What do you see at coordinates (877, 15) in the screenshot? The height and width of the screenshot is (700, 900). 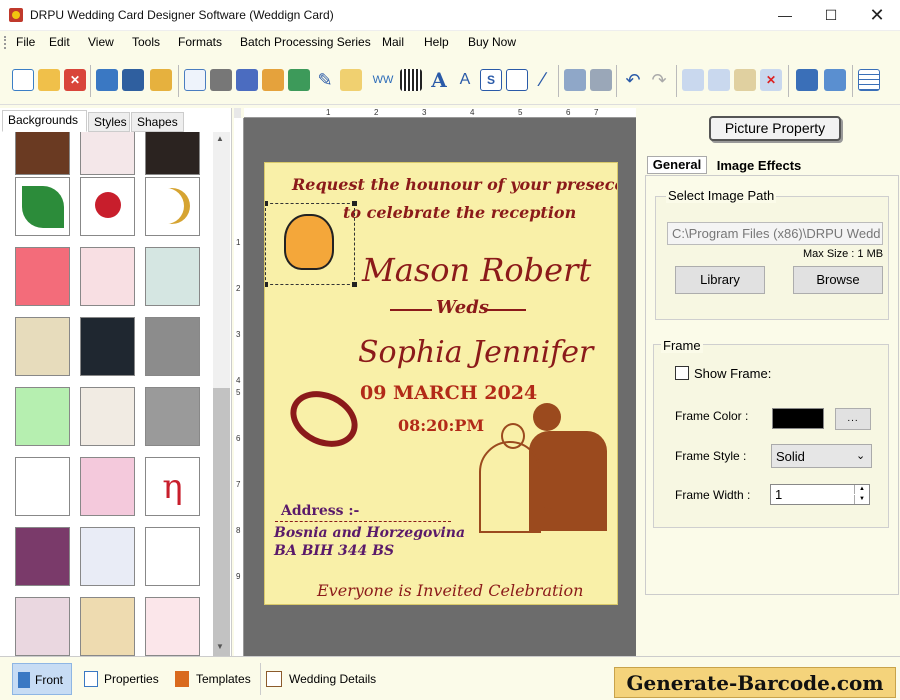 I see `close-button: ✕` at bounding box center [877, 15].